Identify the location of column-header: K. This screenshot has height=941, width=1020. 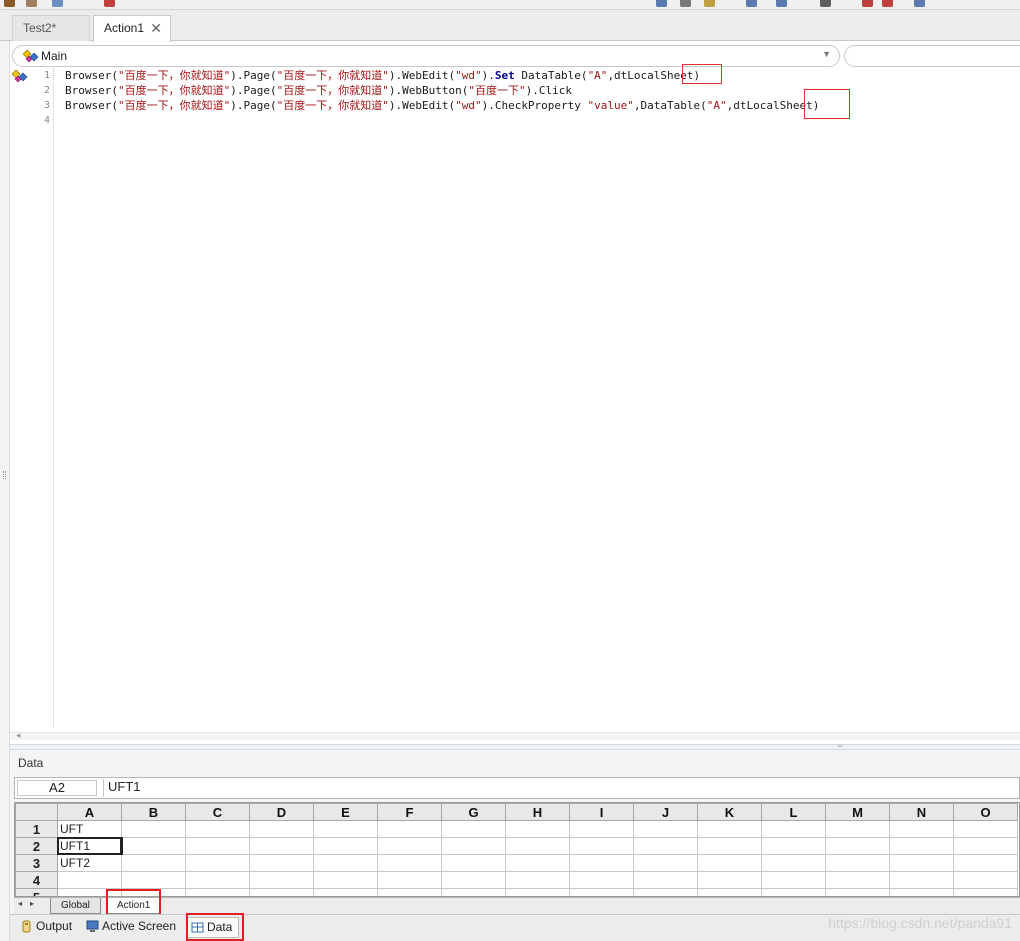
(729, 812).